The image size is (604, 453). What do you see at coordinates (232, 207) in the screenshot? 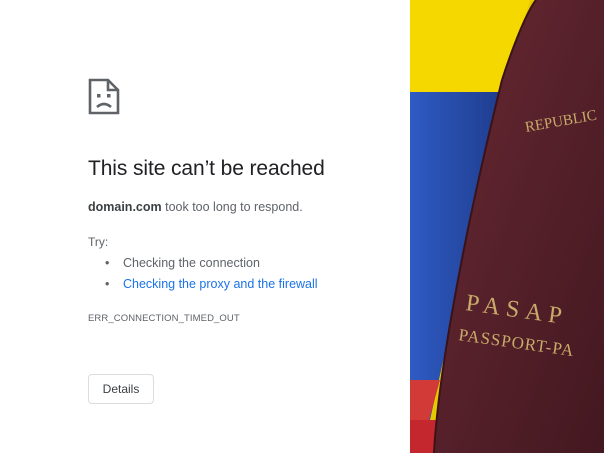
I see `error-message: took too long to respond.` at bounding box center [232, 207].